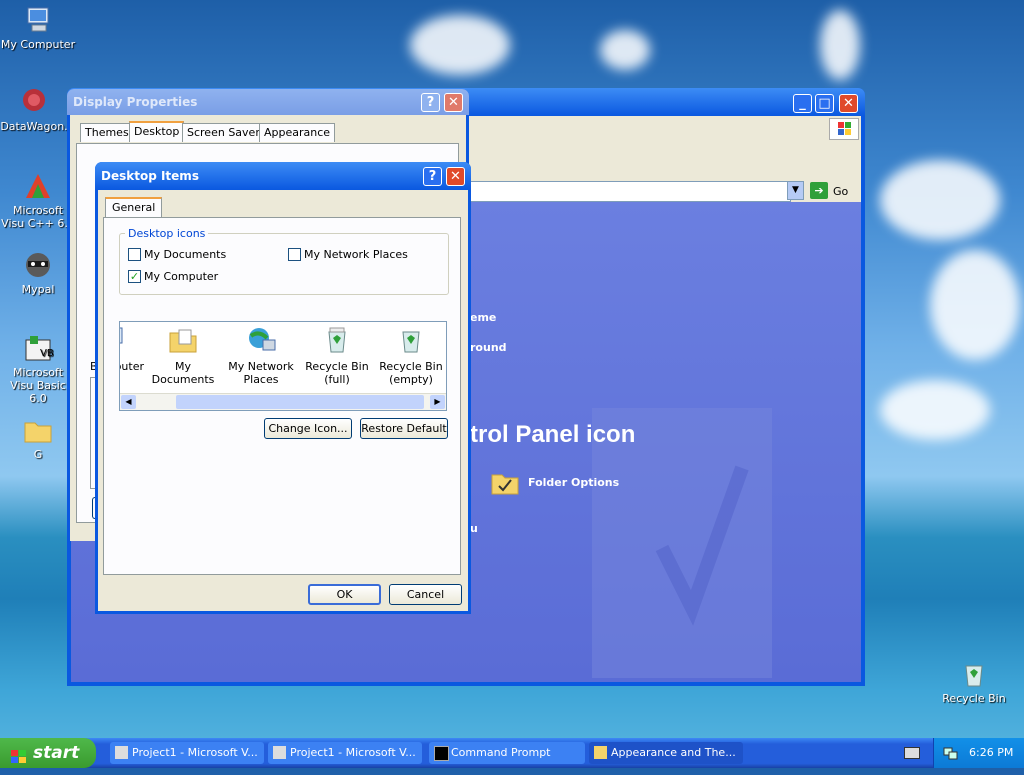  What do you see at coordinates (167, 233) in the screenshot?
I see `group-label: Desktop icons` at bounding box center [167, 233].